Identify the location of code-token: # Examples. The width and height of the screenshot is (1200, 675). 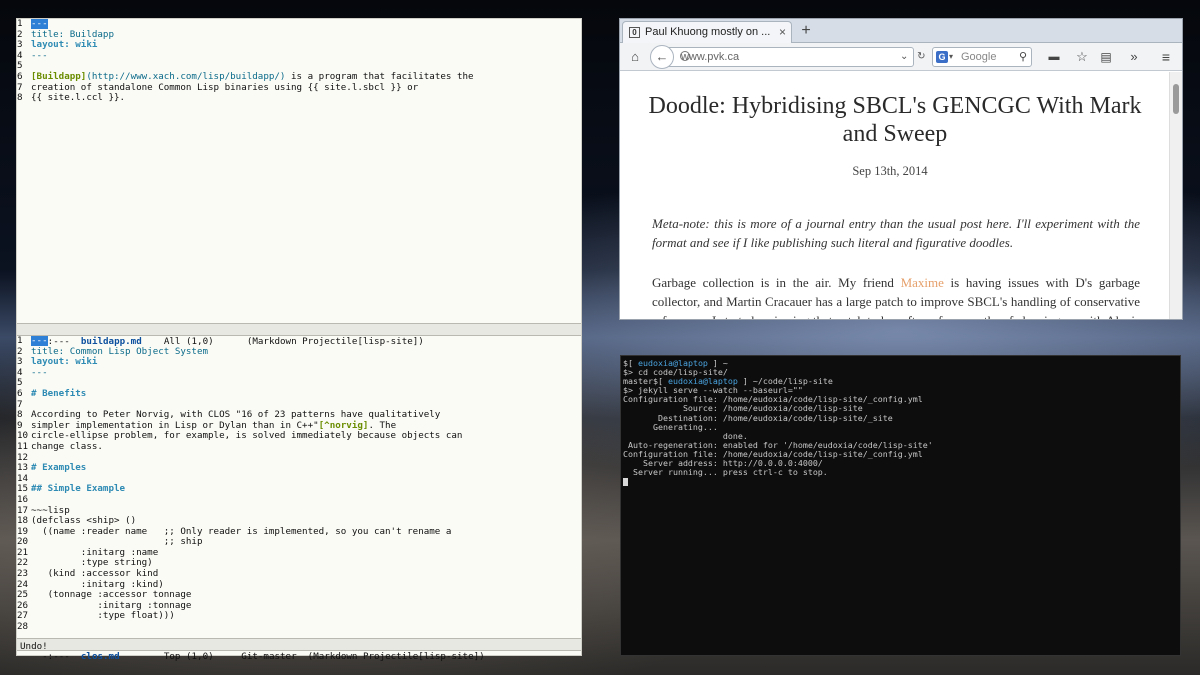
(59, 468).